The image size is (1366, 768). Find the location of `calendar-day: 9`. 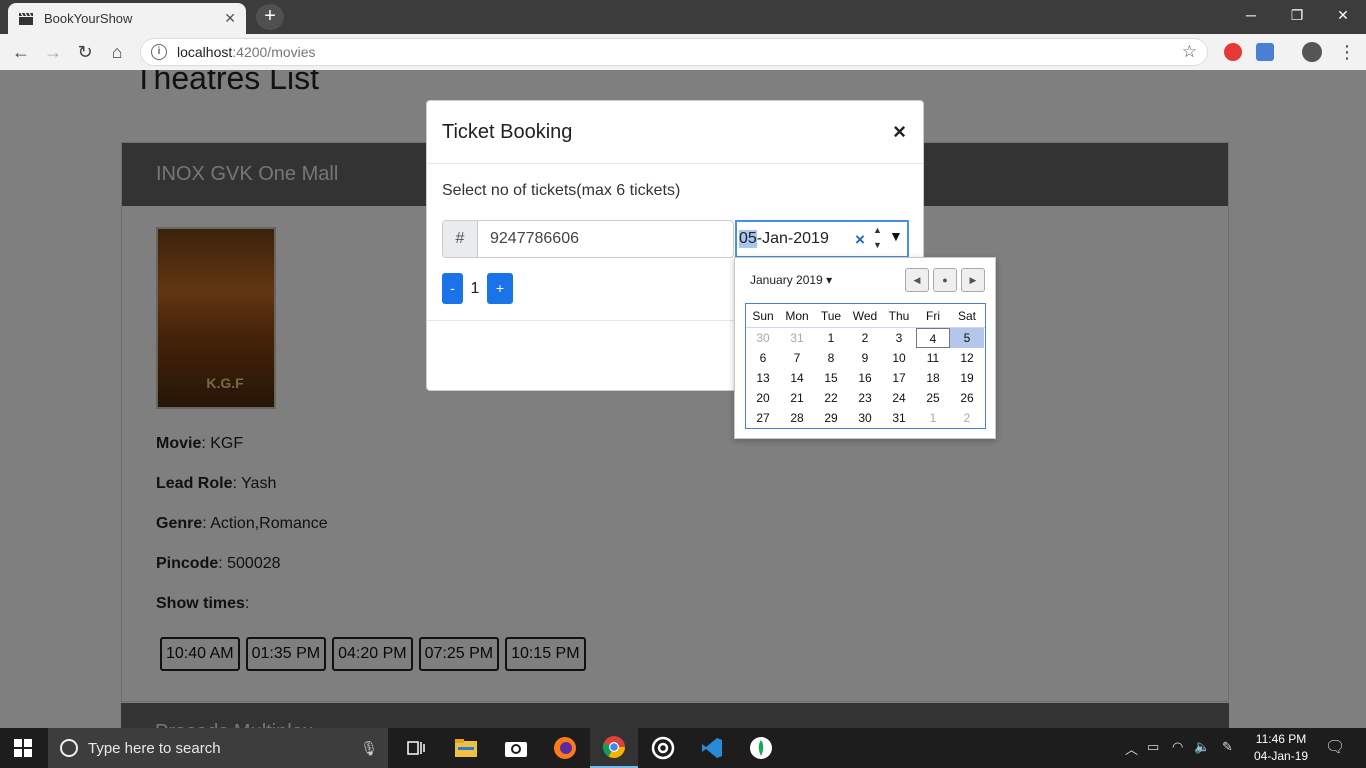

calendar-day: 9 is located at coordinates (865, 358).